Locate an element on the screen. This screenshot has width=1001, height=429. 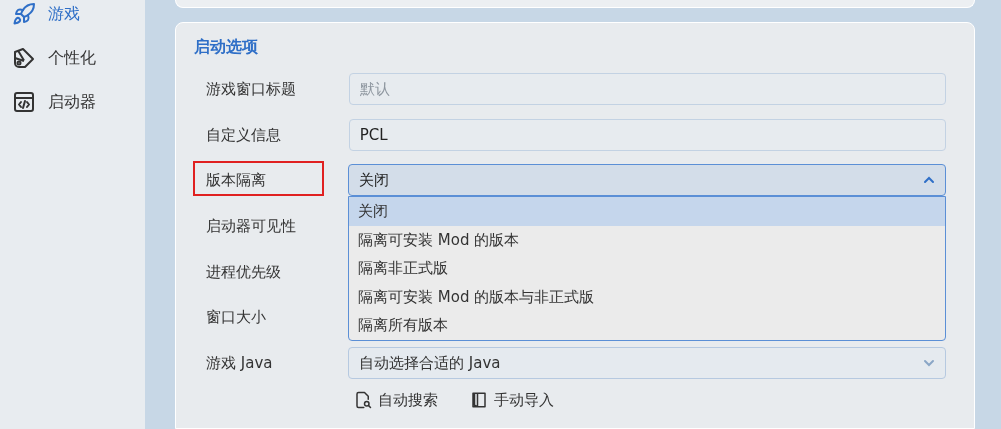
dropdown-option: 隔离非正式版 is located at coordinates (647, 268).